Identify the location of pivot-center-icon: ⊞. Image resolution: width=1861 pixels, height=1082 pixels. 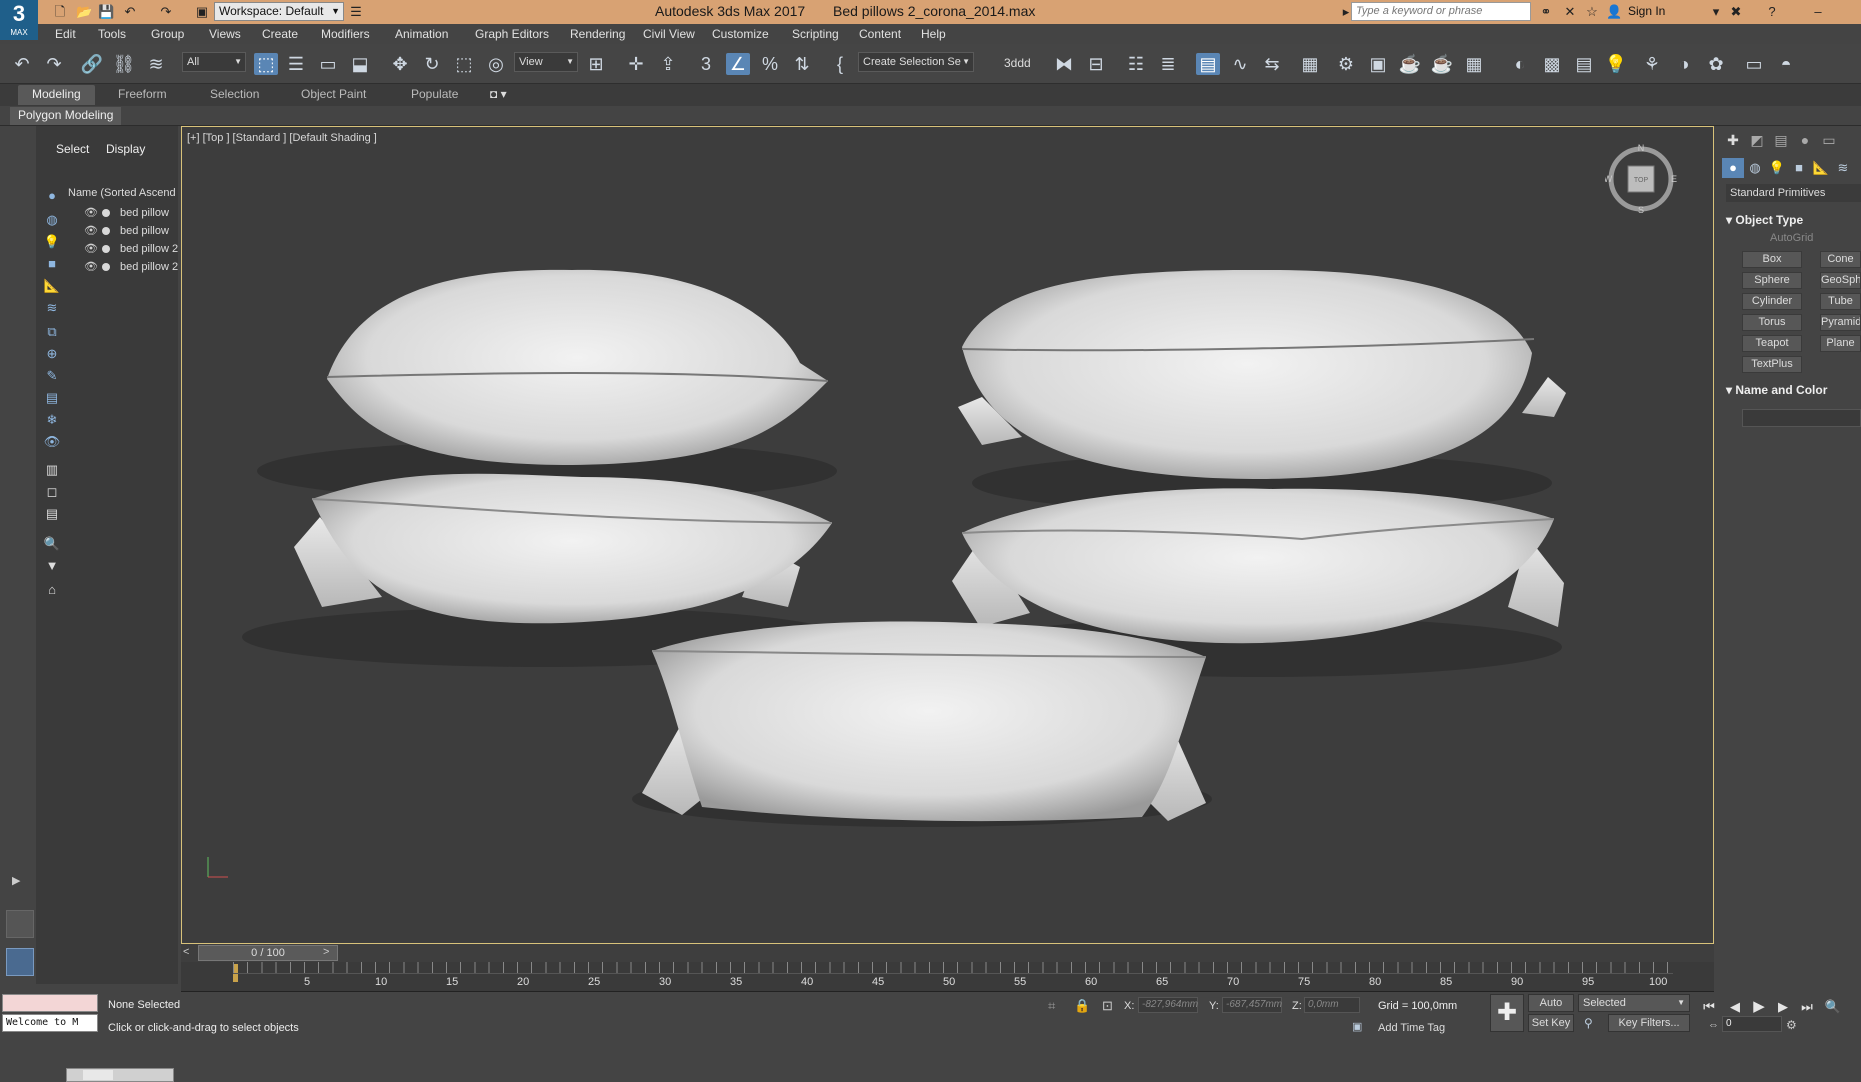
(596, 64).